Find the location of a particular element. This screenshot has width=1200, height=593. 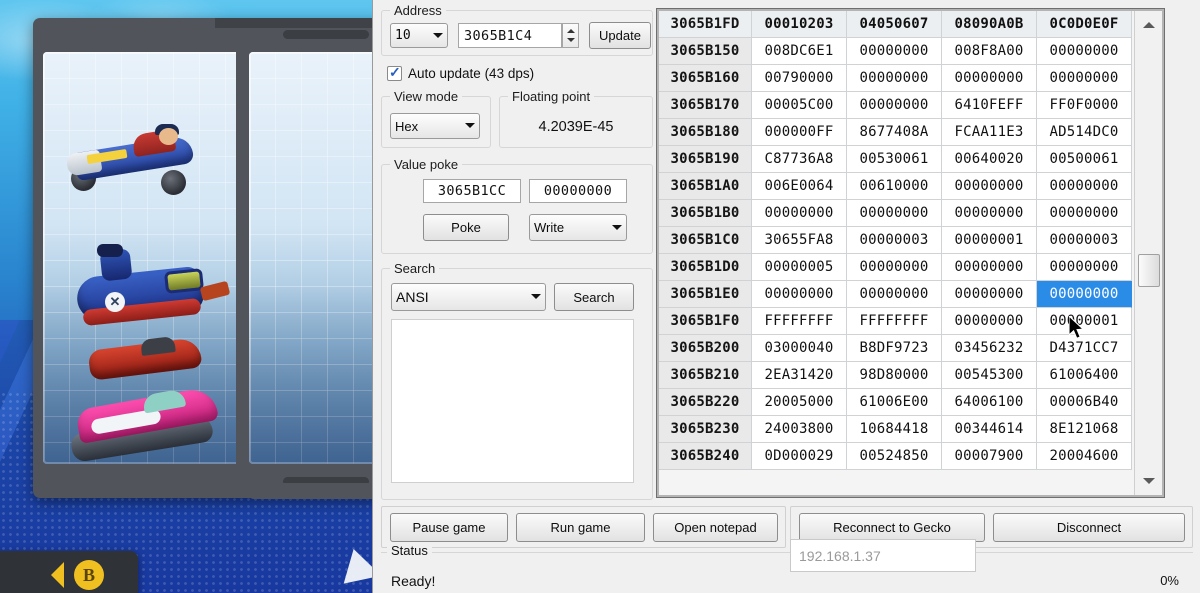

spinner-up-icon is located at coordinates (570, 30).